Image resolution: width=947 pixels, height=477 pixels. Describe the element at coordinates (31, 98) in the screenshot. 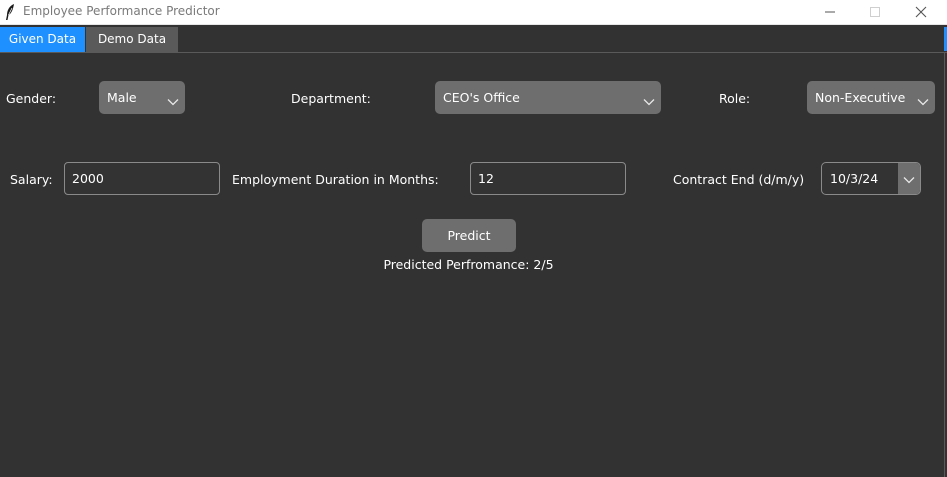

I see `gender-label: Gender:` at that location.